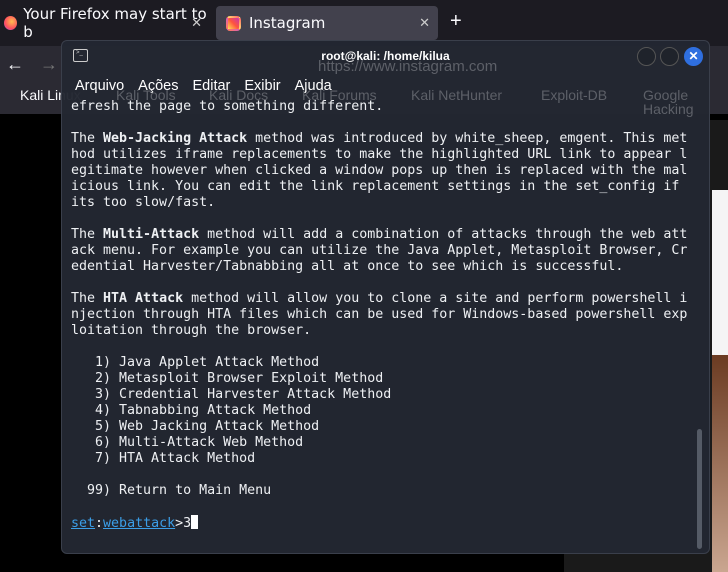 The height and width of the screenshot is (572, 728). What do you see at coordinates (669, 56) in the screenshot?
I see `maximize-button` at bounding box center [669, 56].